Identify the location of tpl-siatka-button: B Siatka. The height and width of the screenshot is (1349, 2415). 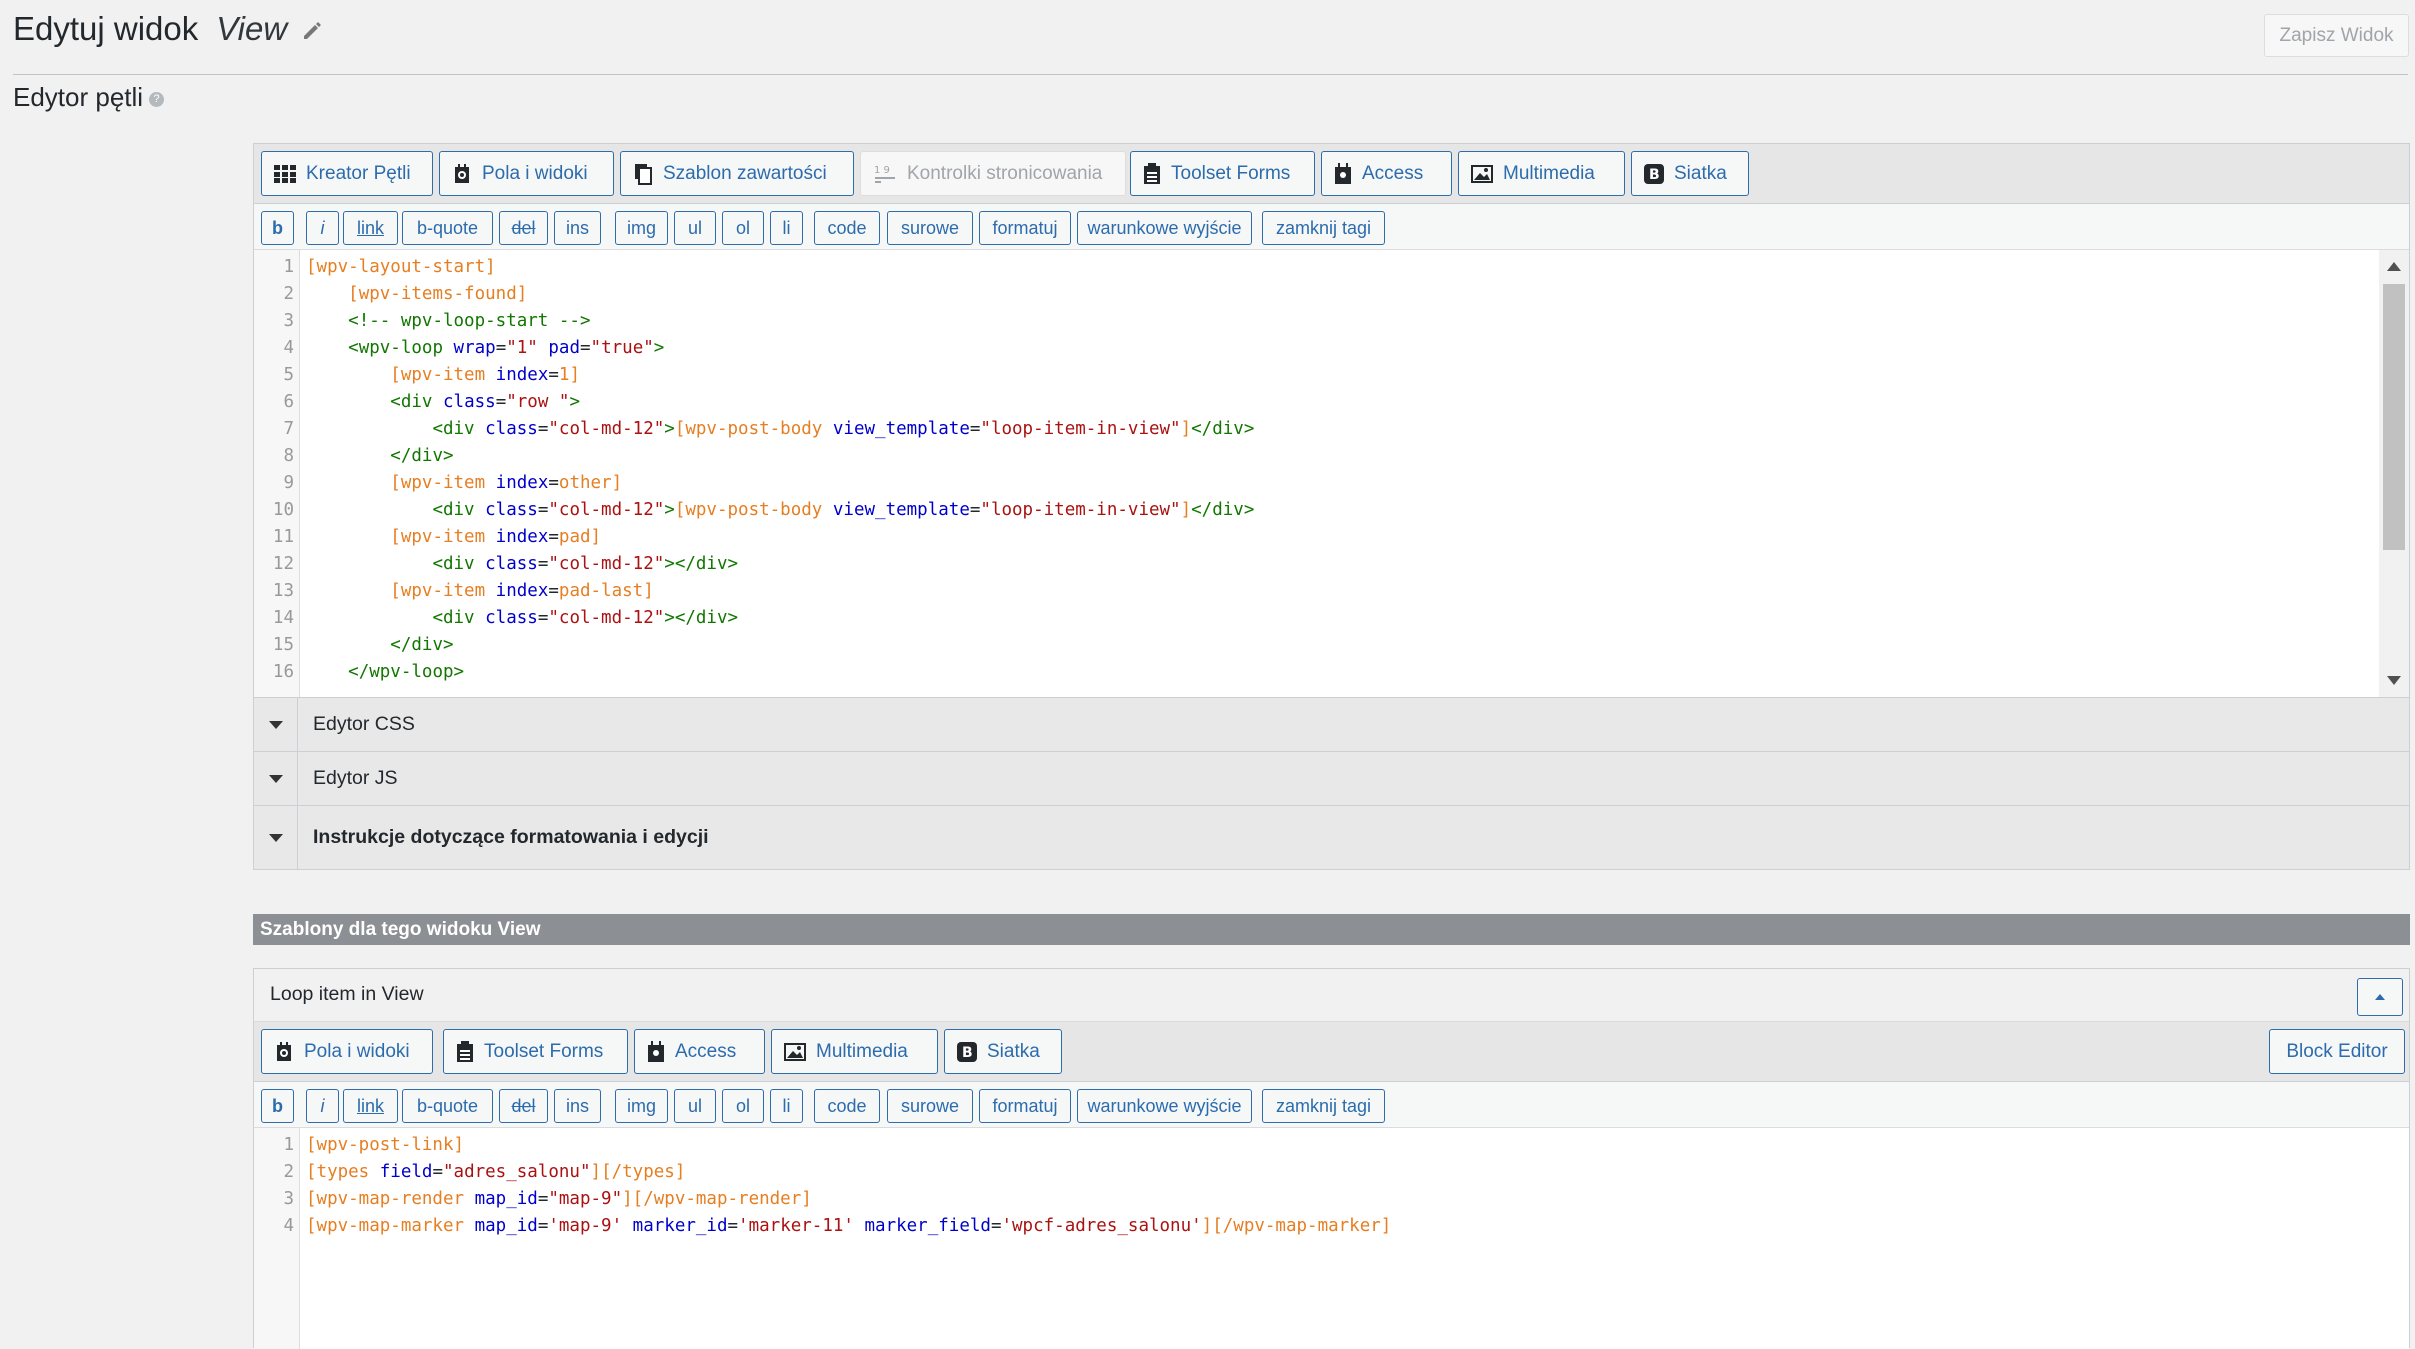
(1003, 1051).